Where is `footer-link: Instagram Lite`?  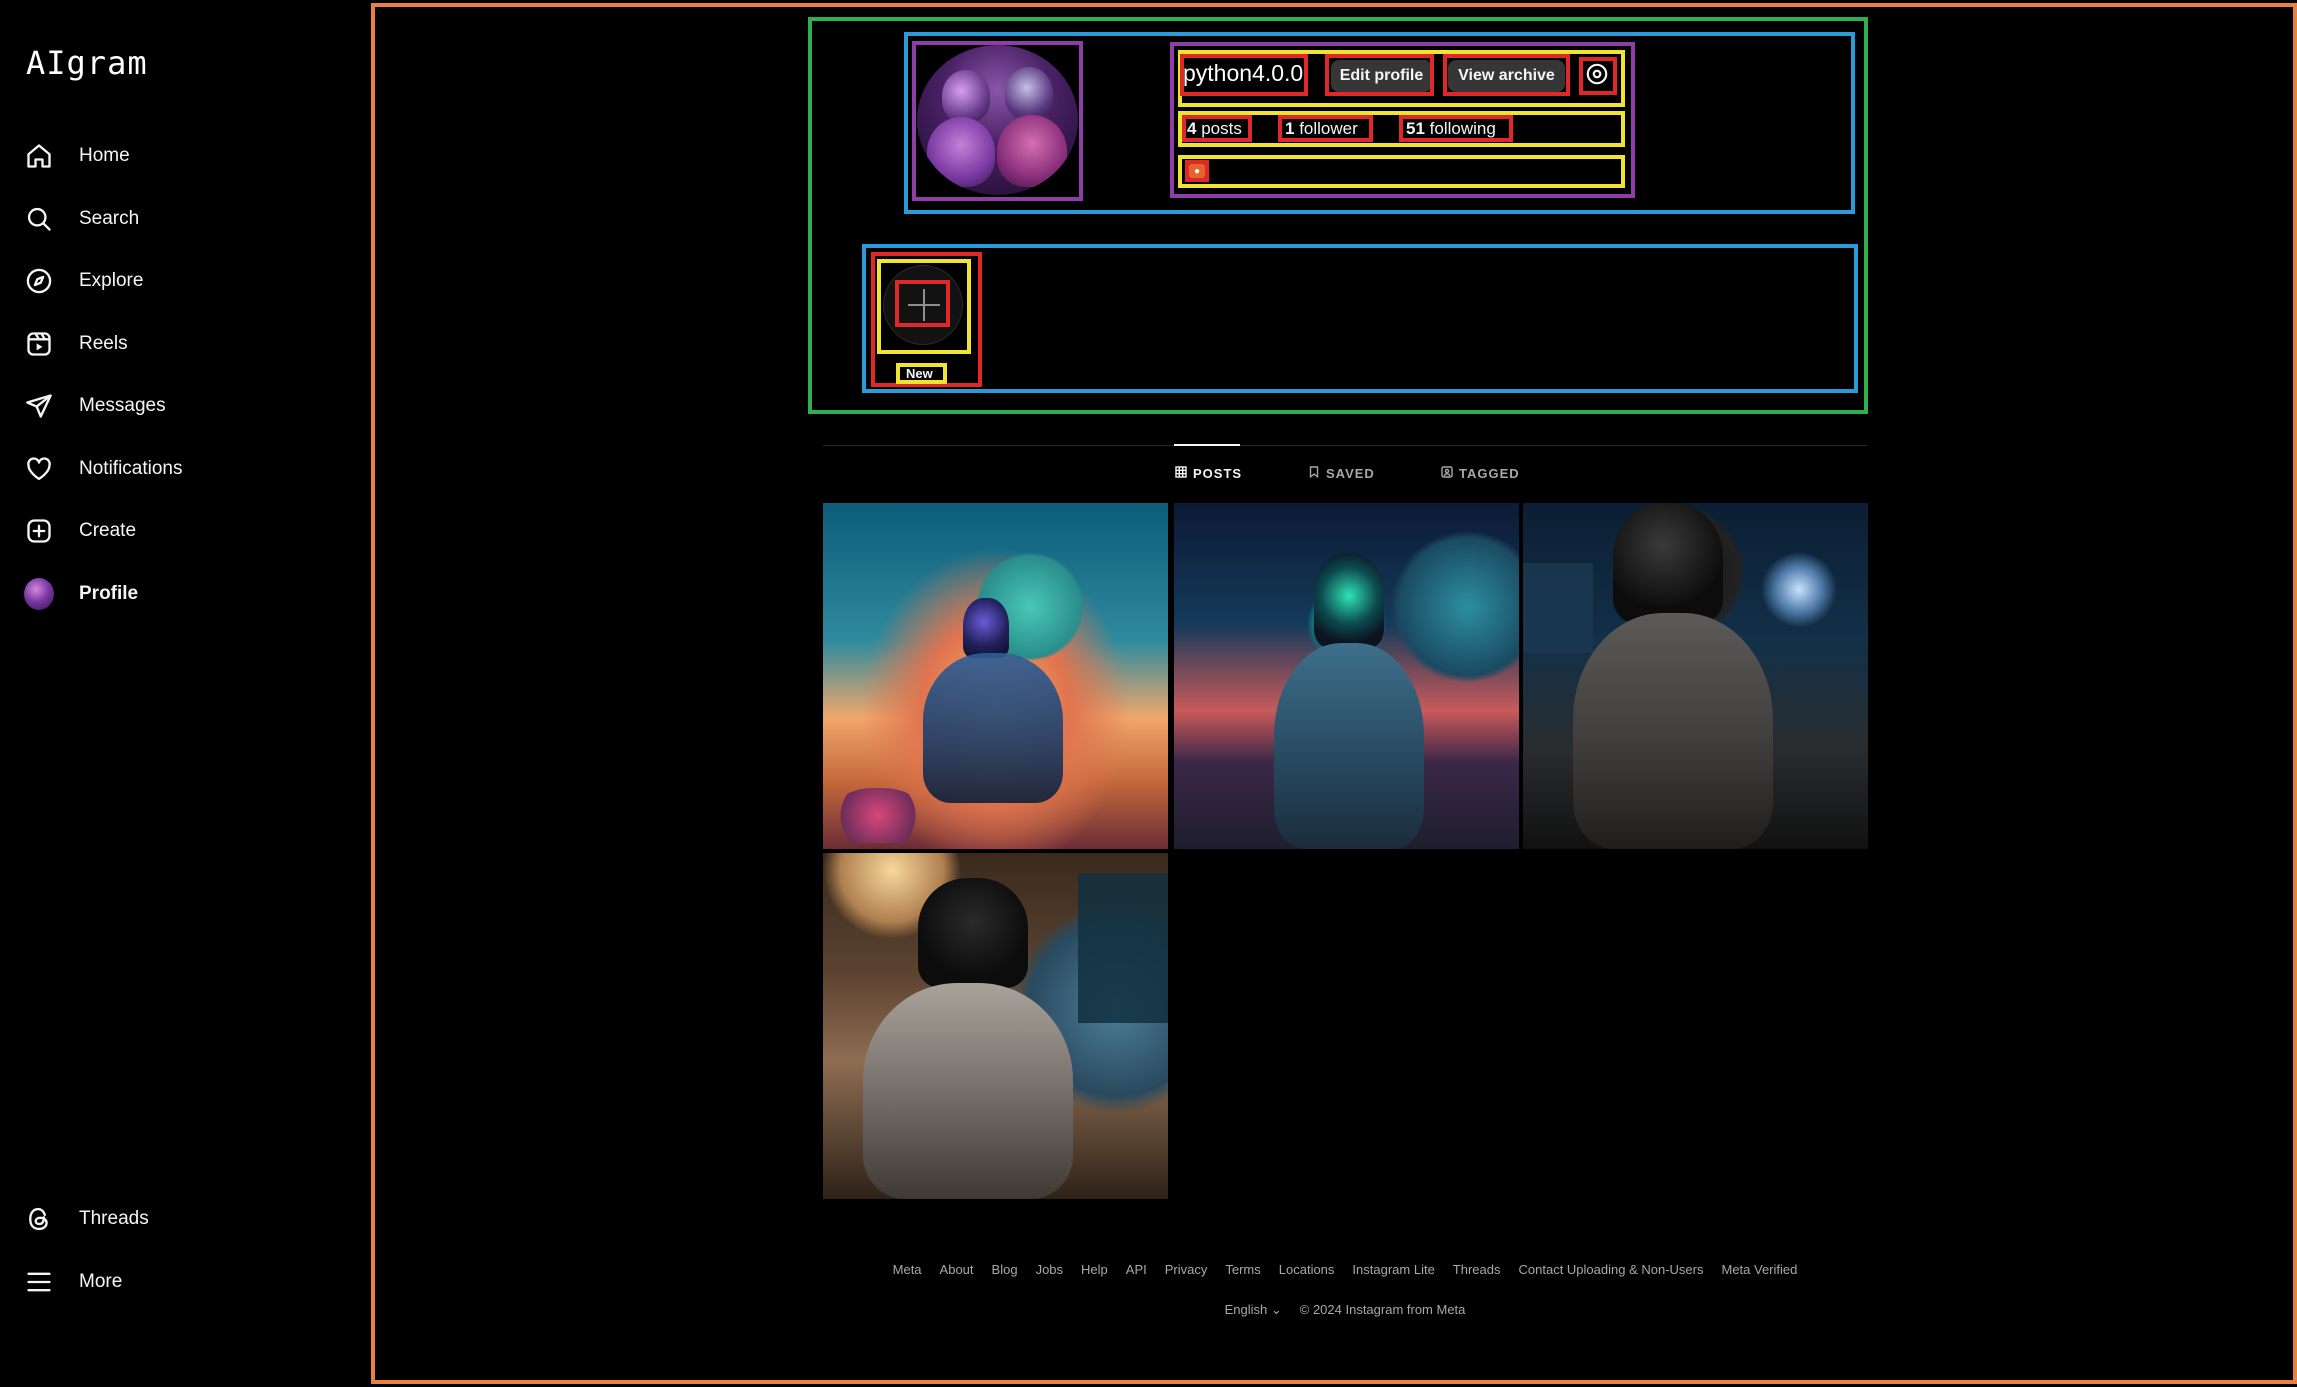 footer-link: Instagram Lite is located at coordinates (1393, 1269).